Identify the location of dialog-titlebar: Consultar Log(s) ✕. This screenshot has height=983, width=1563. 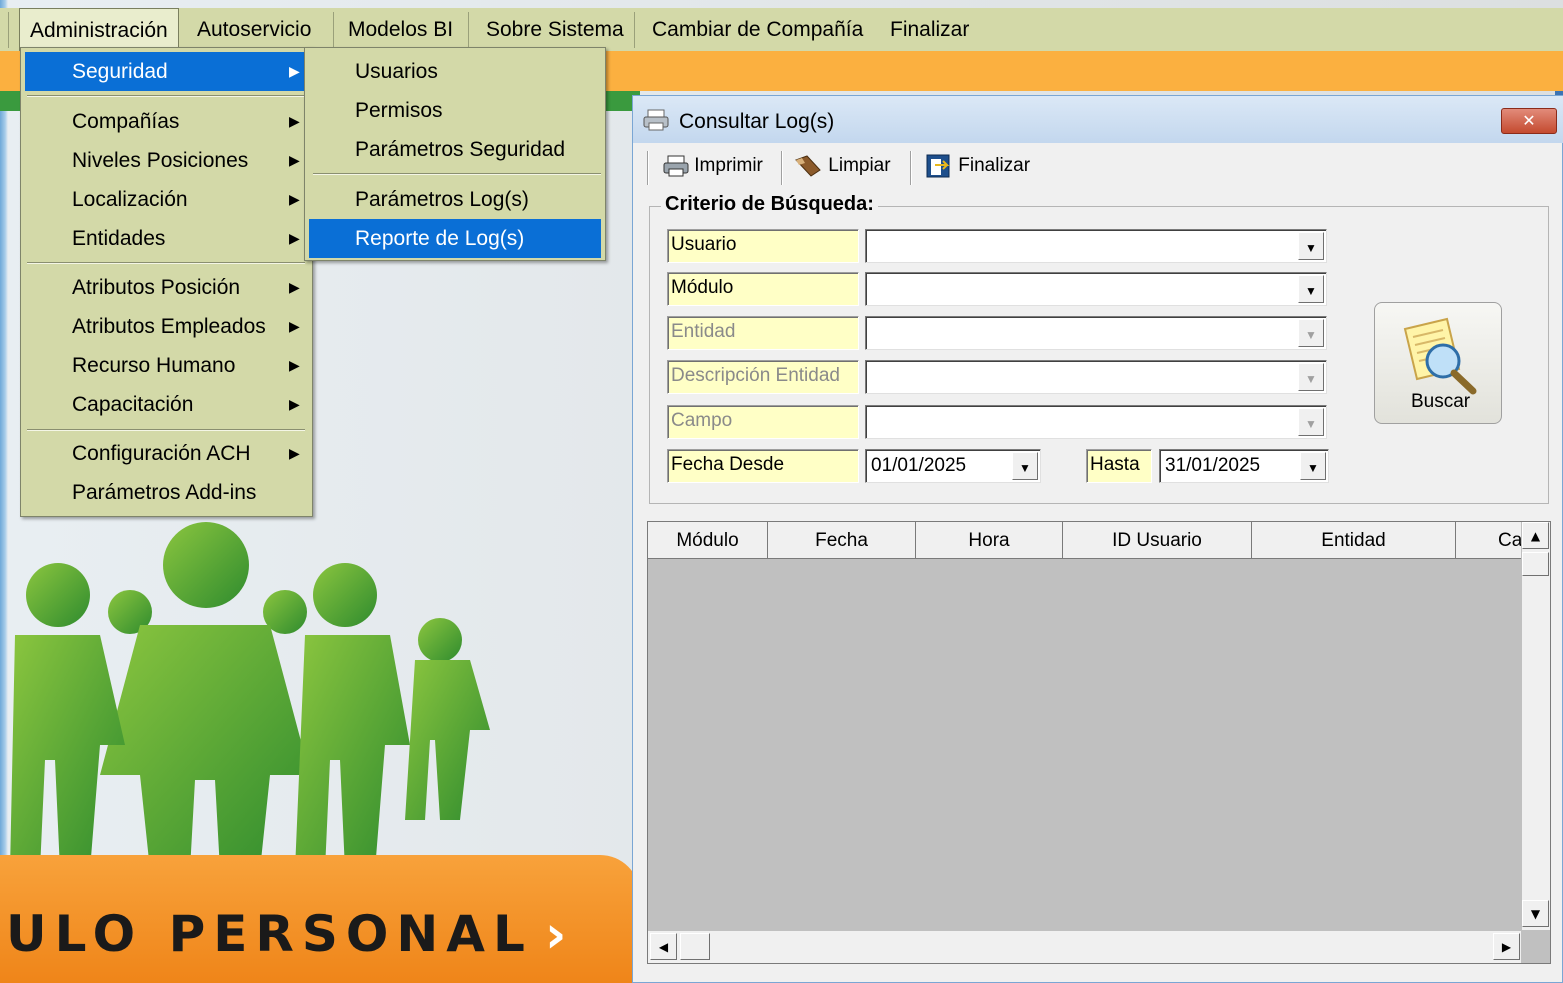
(1098, 119).